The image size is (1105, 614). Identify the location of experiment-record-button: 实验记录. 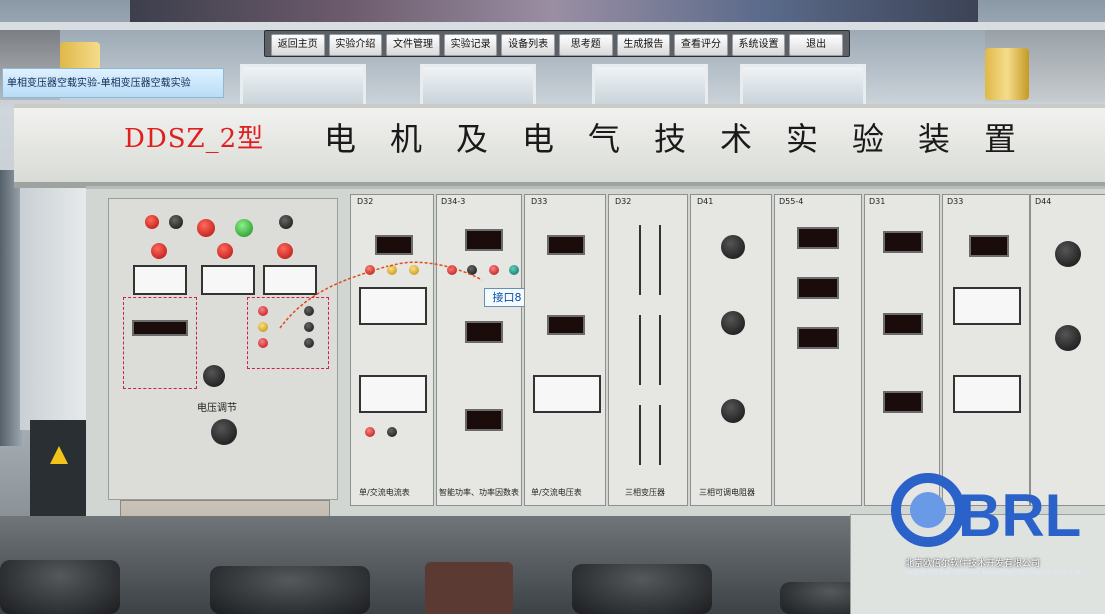
(470, 45).